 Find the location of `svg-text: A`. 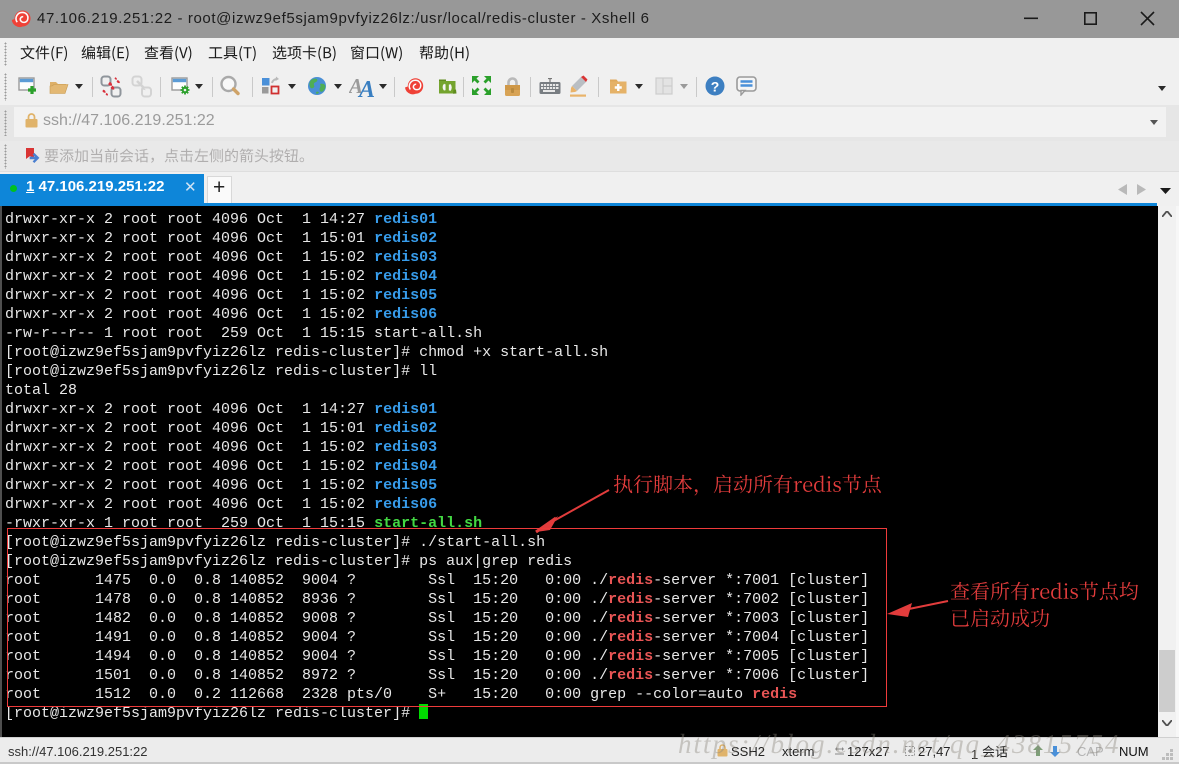

svg-text: A is located at coordinates (366, 88).